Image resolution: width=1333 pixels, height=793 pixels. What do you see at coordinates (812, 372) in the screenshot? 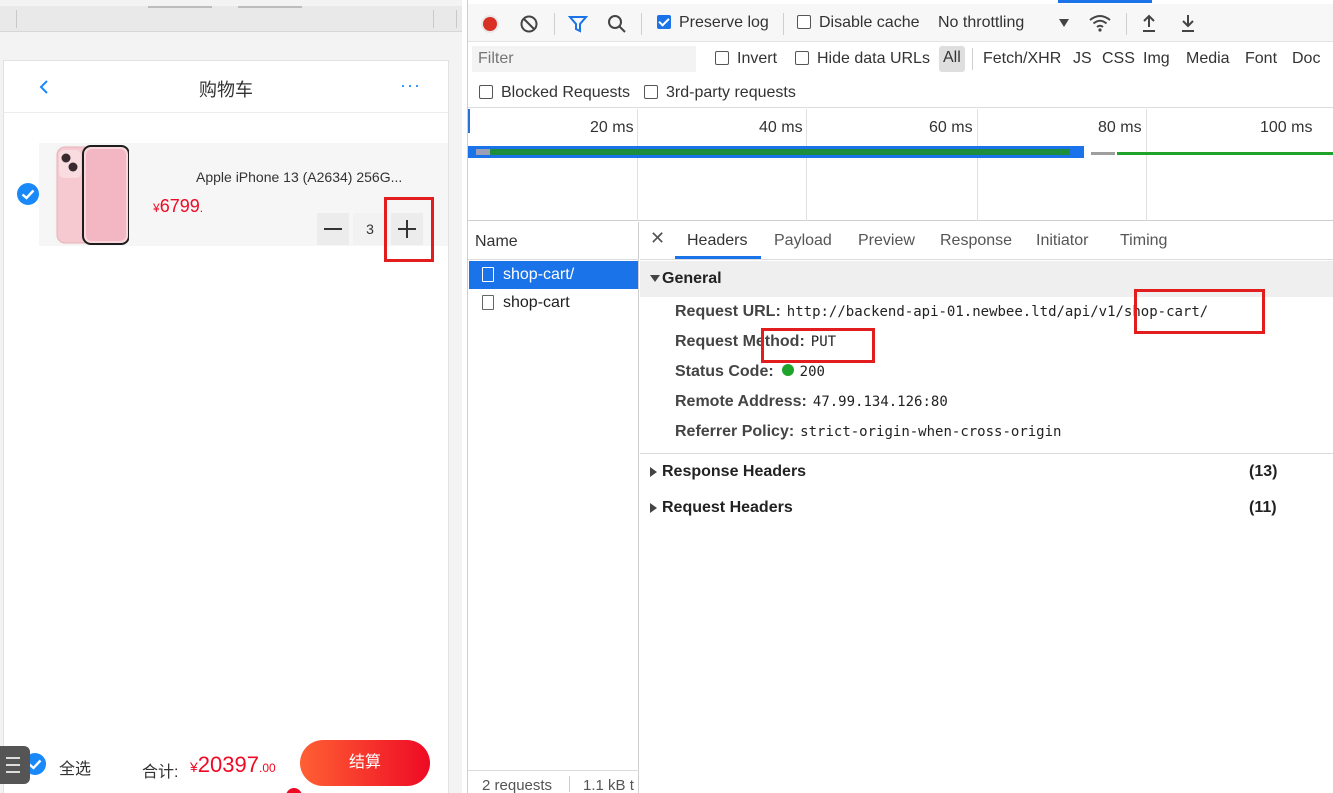
I see `header-value: 200` at bounding box center [812, 372].